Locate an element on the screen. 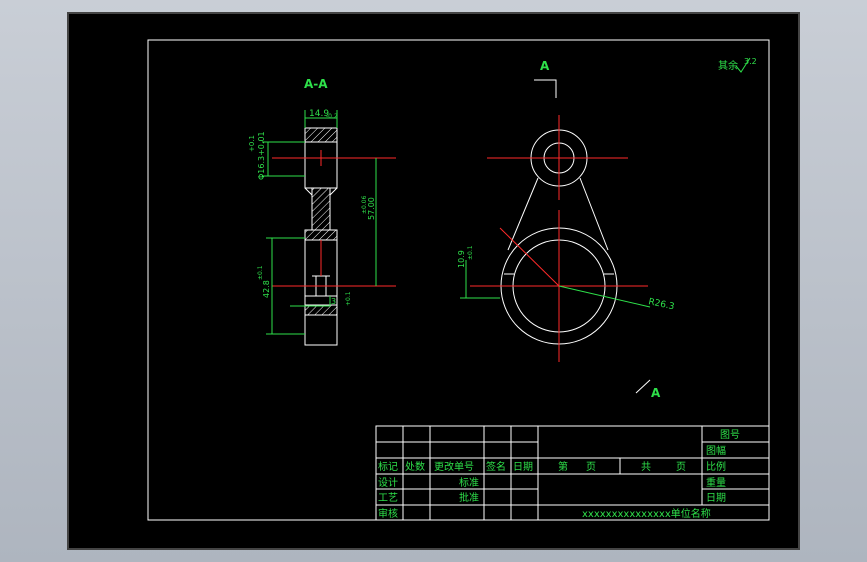  tb-scale: 比例 is located at coordinates (716, 466).